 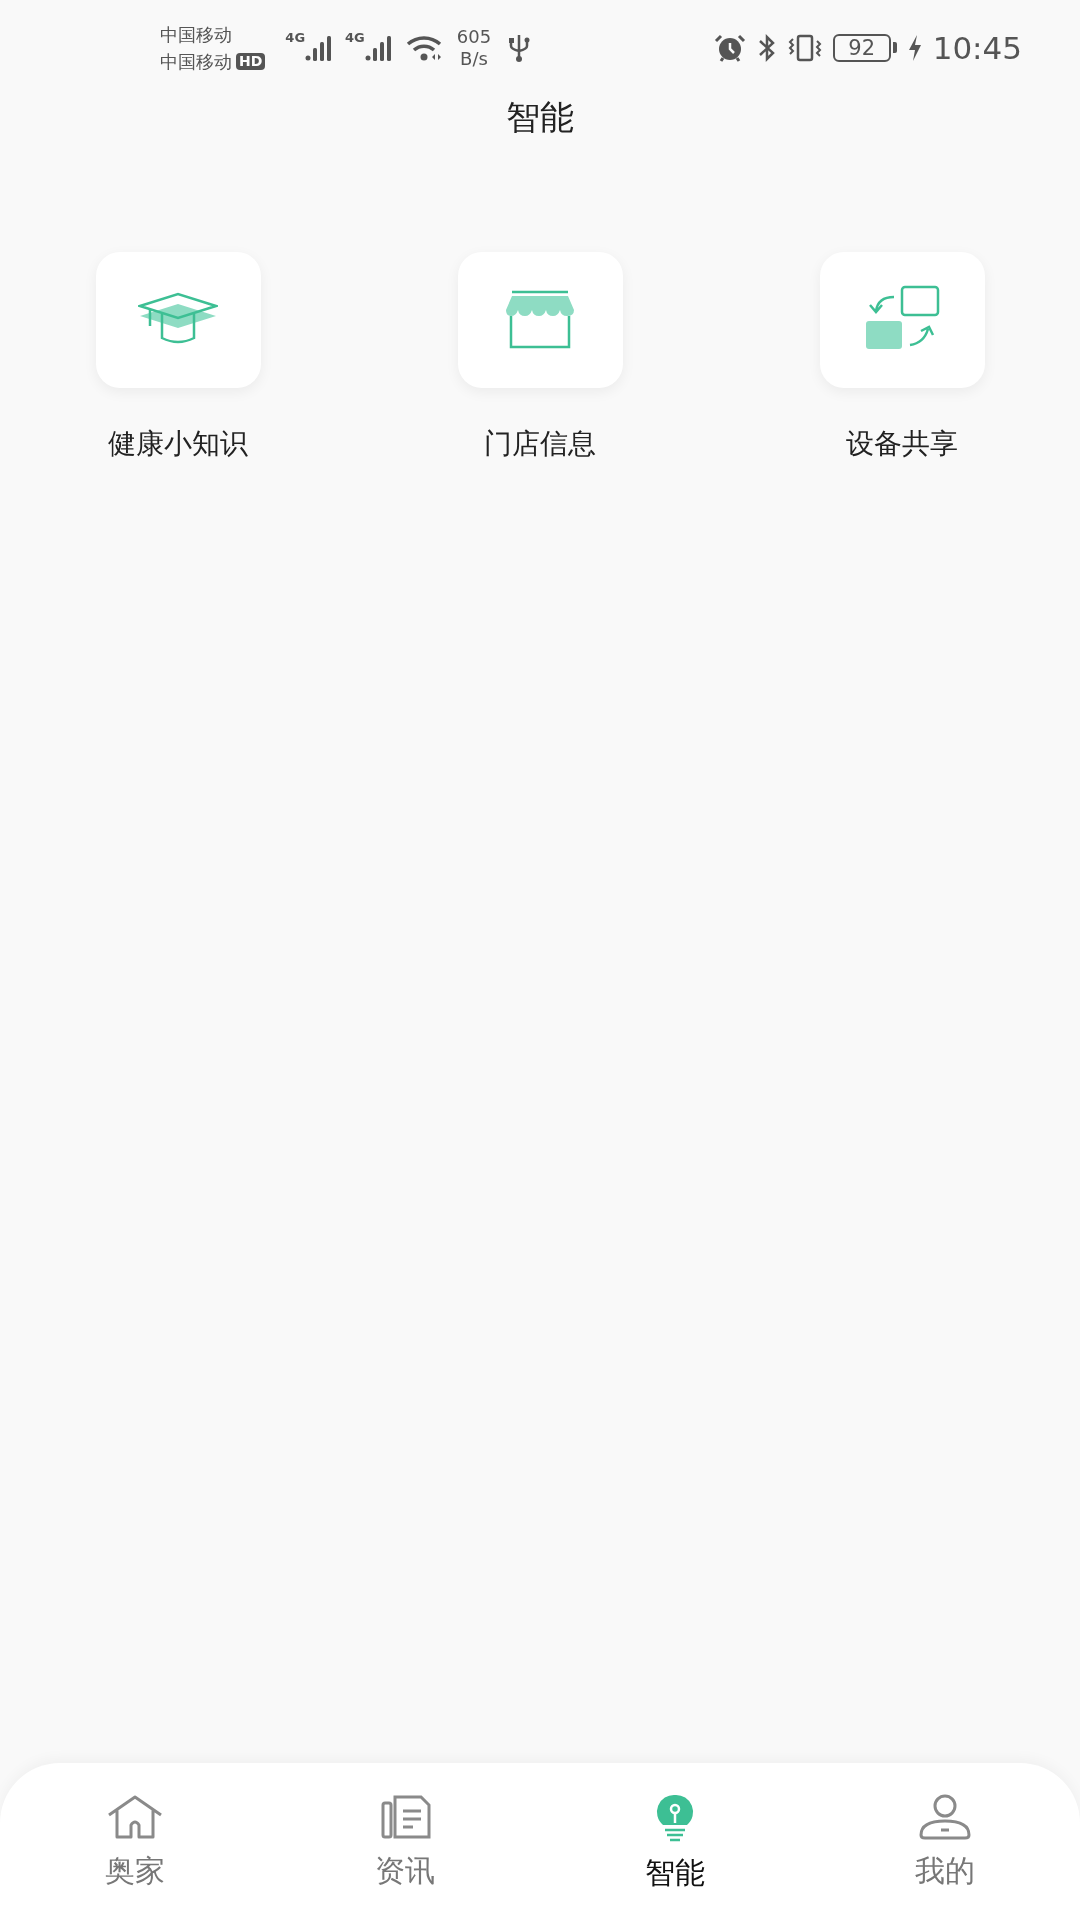 What do you see at coordinates (251, 61) in the screenshot?
I see `hd-badge: HD` at bounding box center [251, 61].